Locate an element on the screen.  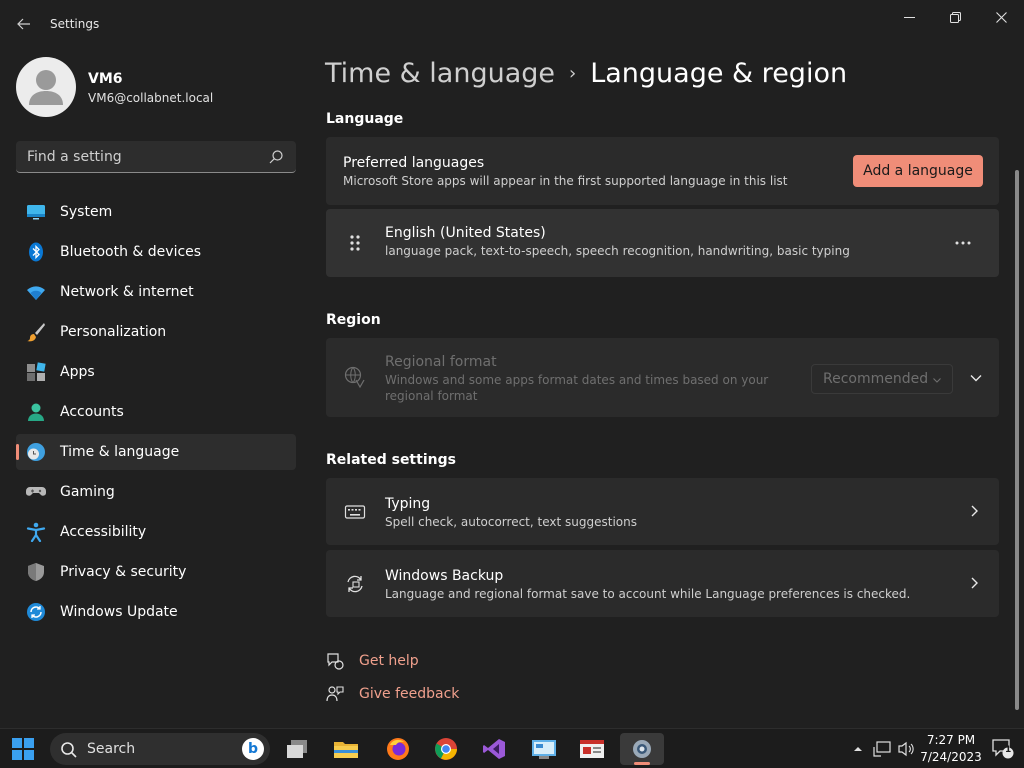
notification-count: 1 is located at coordinates (1008, 750).